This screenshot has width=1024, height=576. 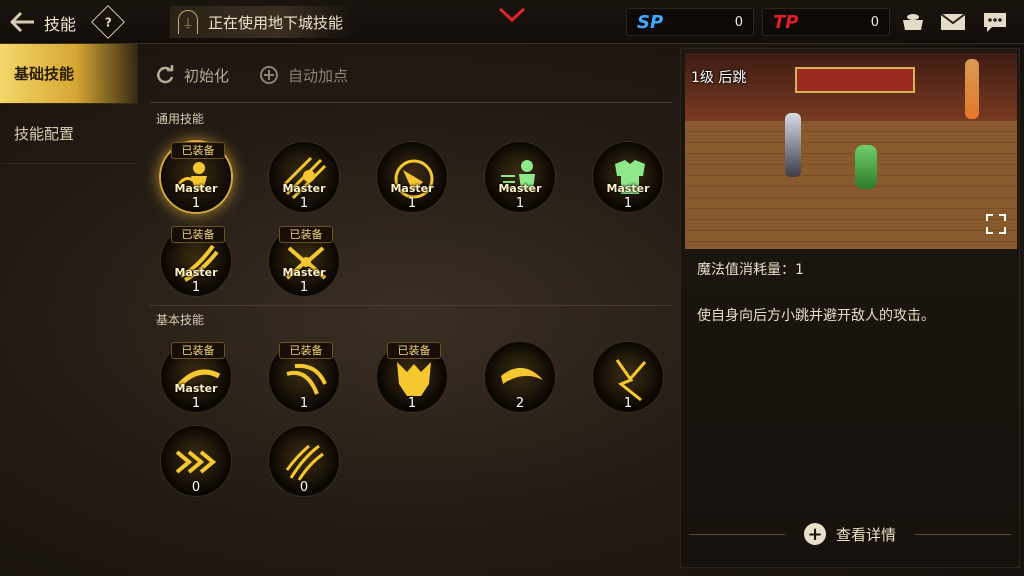 What do you see at coordinates (814, 534) in the screenshot?
I see `plus-icon: +` at bounding box center [814, 534].